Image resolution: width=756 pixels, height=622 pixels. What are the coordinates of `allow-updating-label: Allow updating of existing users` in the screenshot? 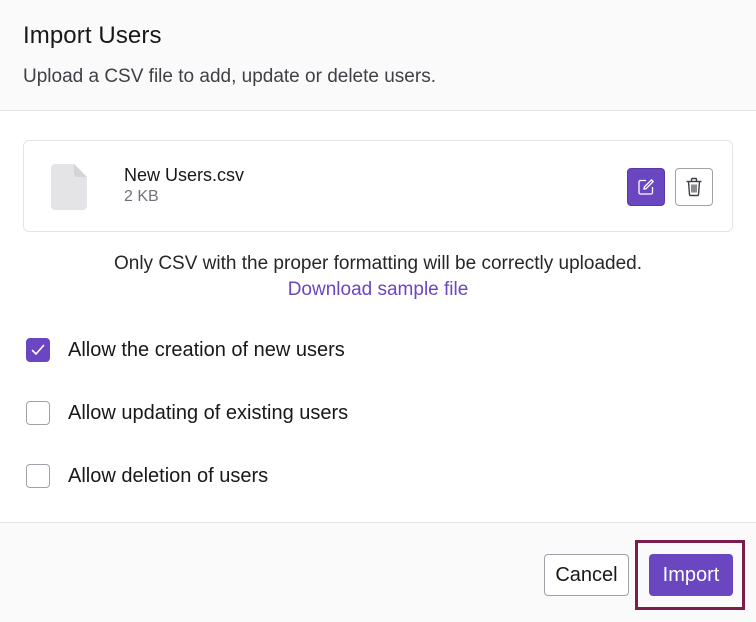 It's located at (208, 412).